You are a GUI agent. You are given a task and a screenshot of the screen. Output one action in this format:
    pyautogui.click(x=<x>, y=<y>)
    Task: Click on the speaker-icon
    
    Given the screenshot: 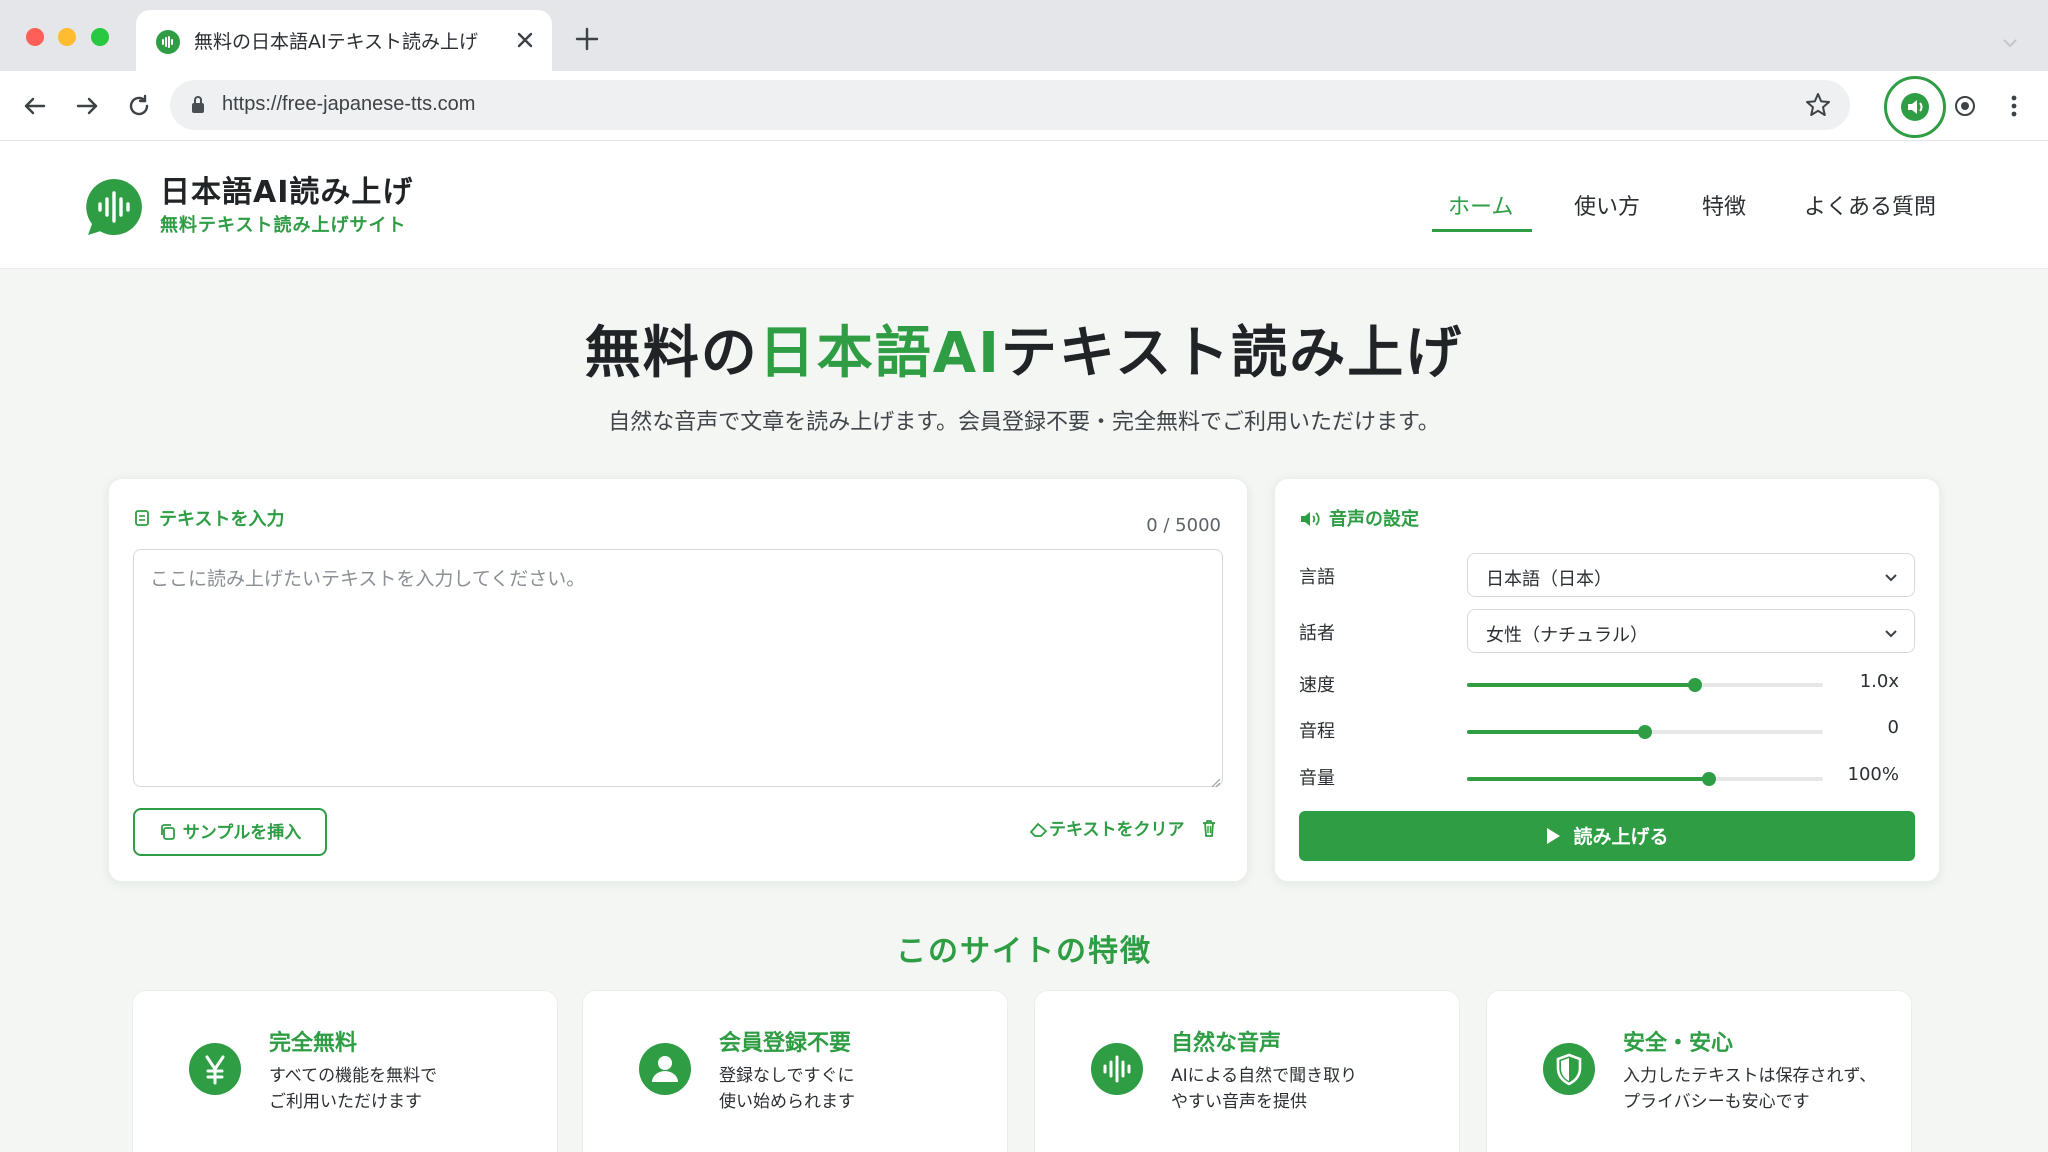 What is the action you would take?
    pyautogui.click(x=1310, y=521)
    